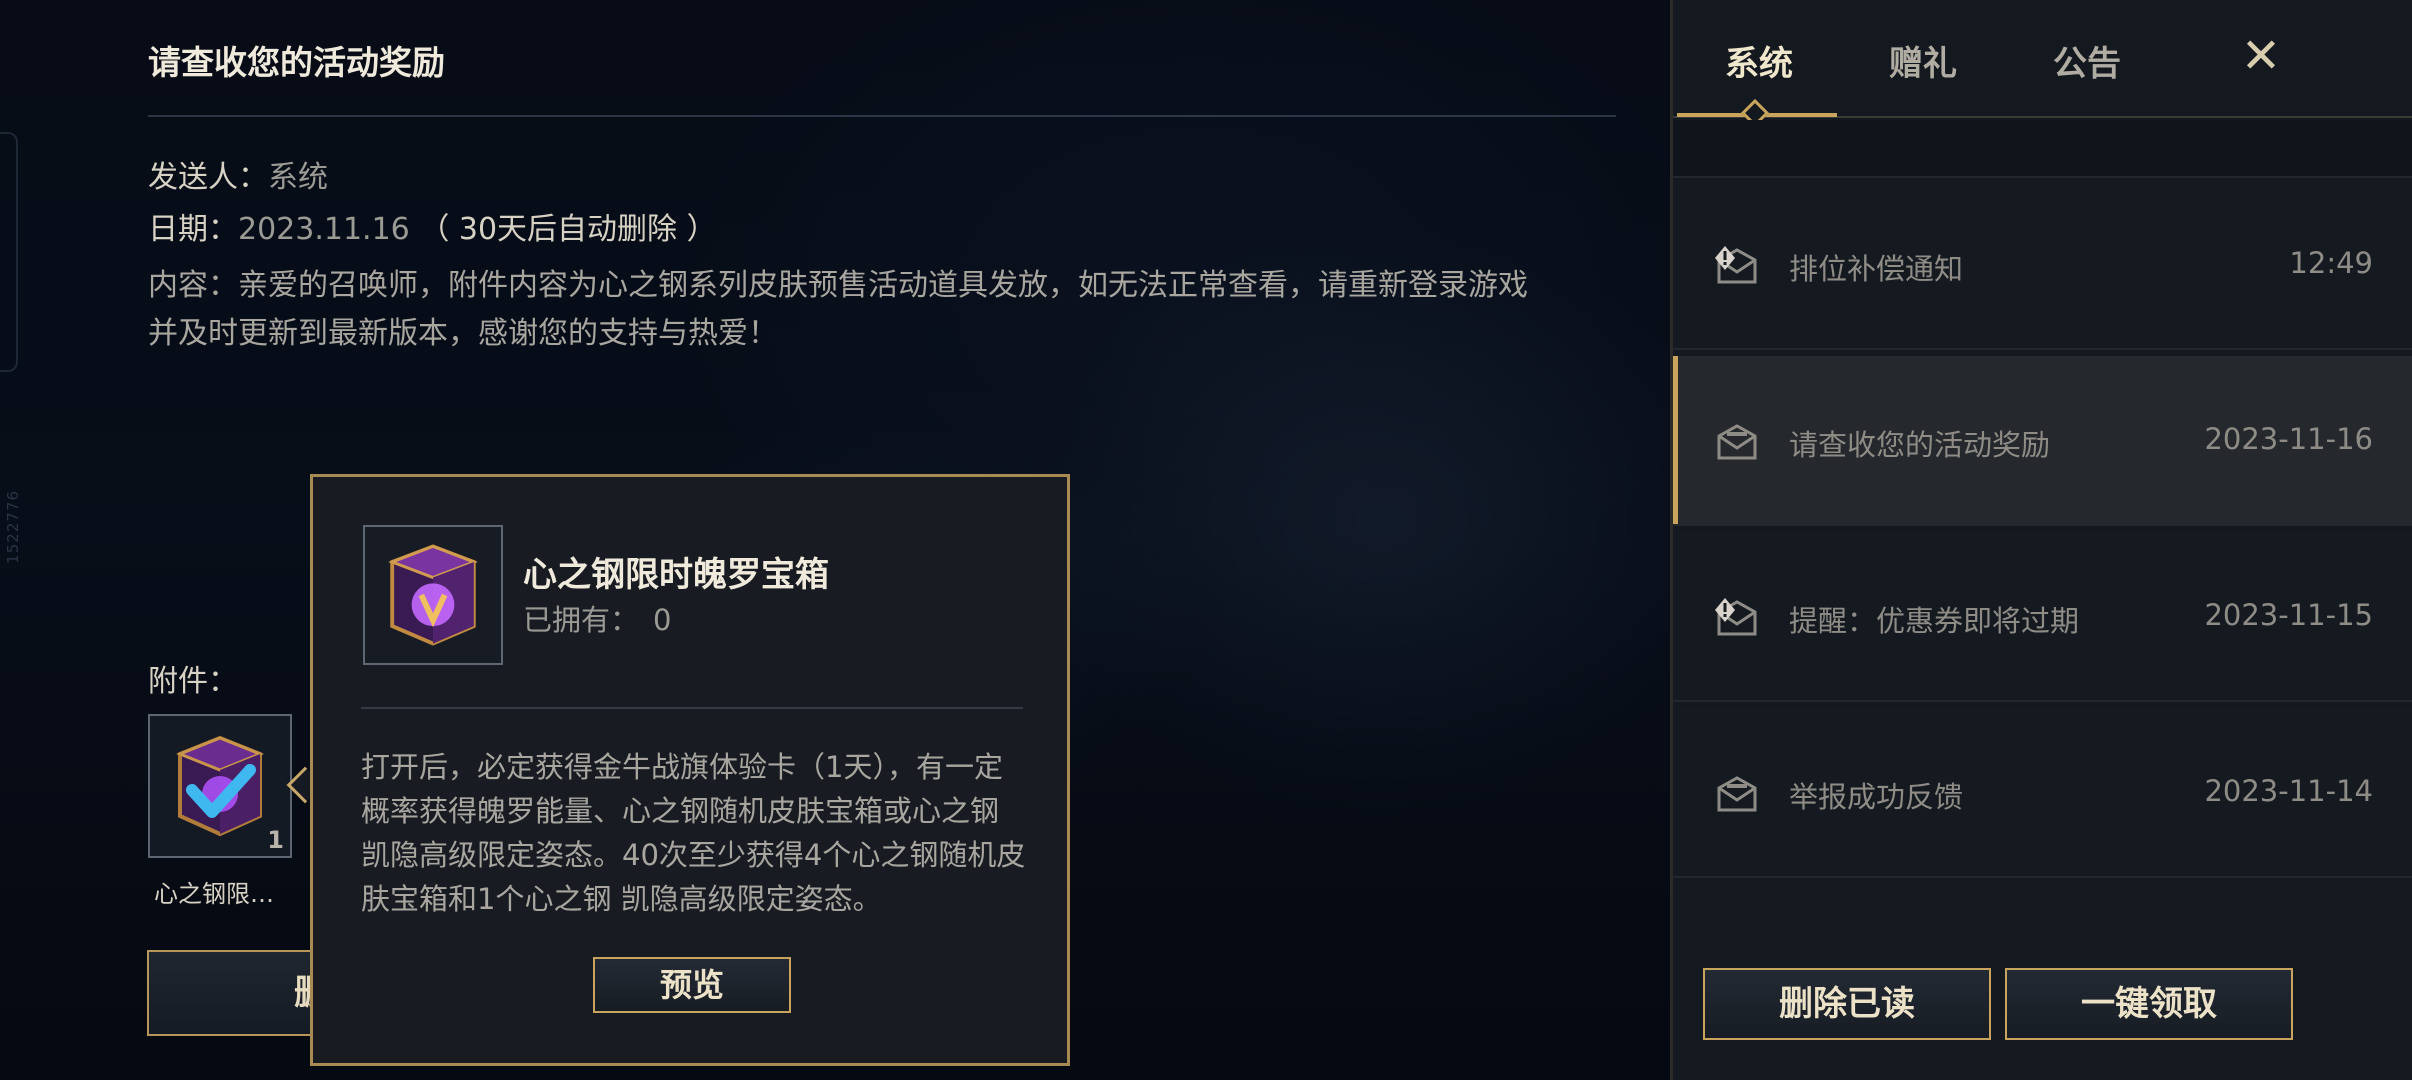 The width and height of the screenshot is (2412, 1080). I want to click on chest-icon, so click(433, 595).